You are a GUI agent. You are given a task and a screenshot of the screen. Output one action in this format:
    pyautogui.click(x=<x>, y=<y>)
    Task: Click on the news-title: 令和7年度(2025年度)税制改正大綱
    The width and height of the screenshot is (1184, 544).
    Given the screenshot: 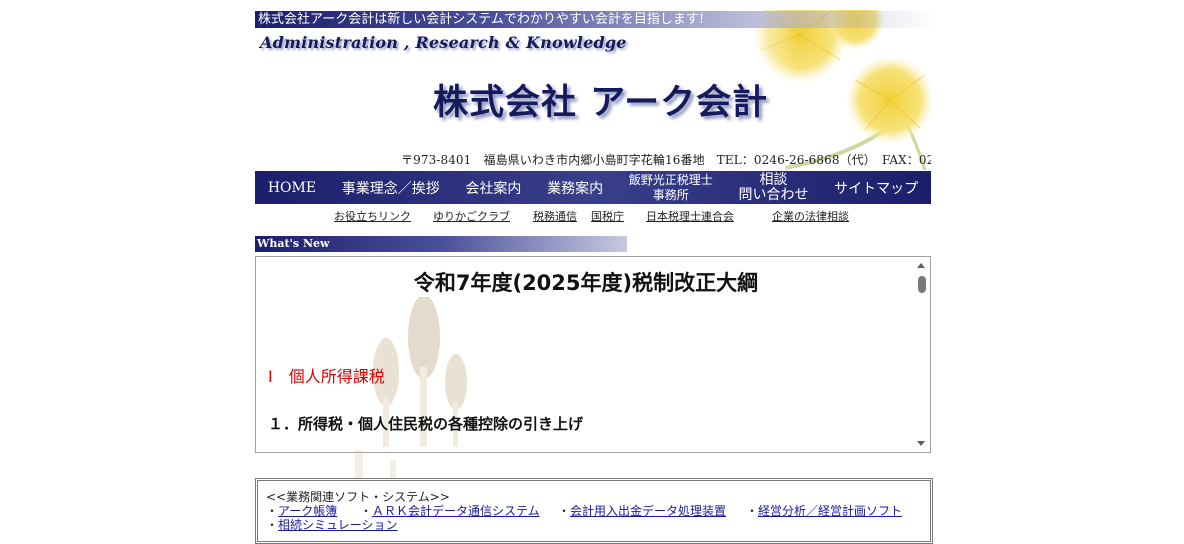 What is the action you would take?
    pyautogui.click(x=586, y=283)
    